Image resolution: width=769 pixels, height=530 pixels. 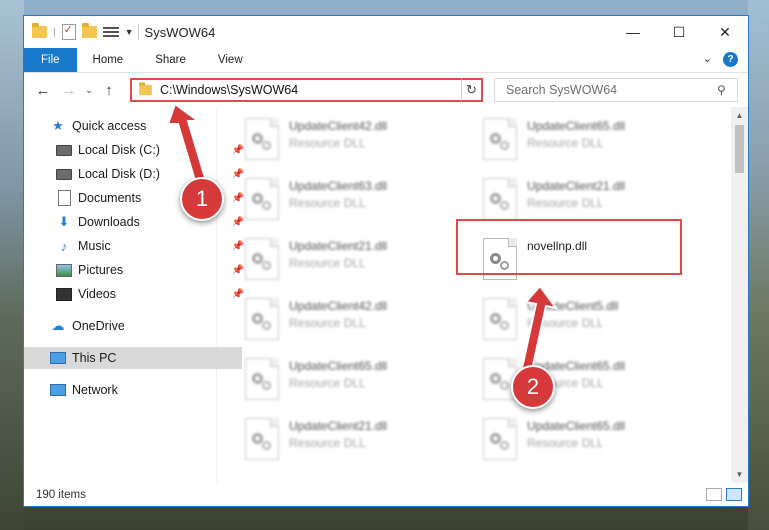 I want to click on onedrive-icon: ☁, so click(x=58, y=325).